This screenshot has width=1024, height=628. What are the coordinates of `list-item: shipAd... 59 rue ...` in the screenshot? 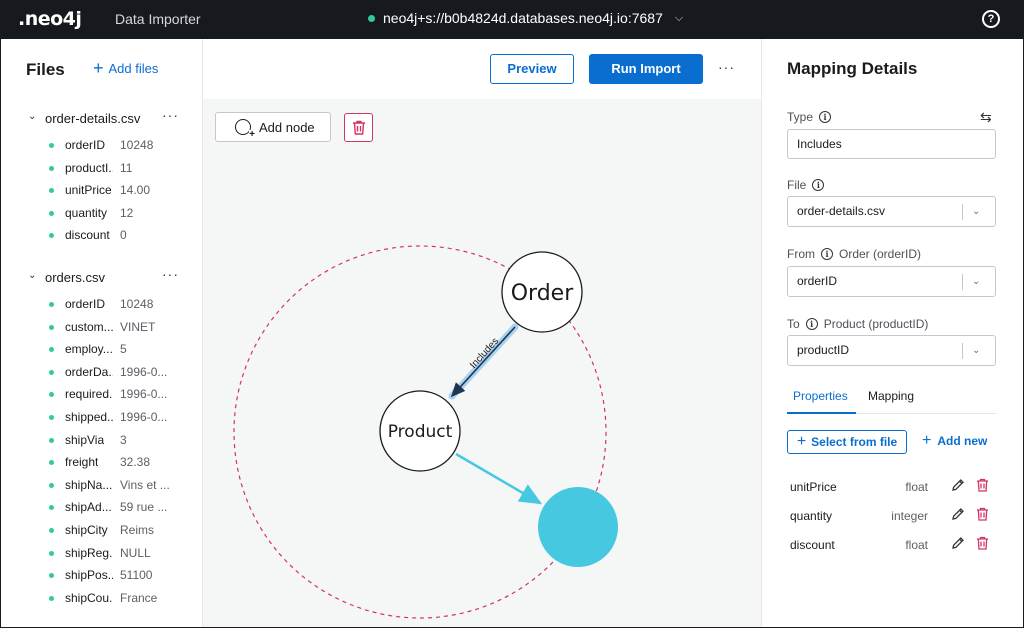 It's located at (101, 508).